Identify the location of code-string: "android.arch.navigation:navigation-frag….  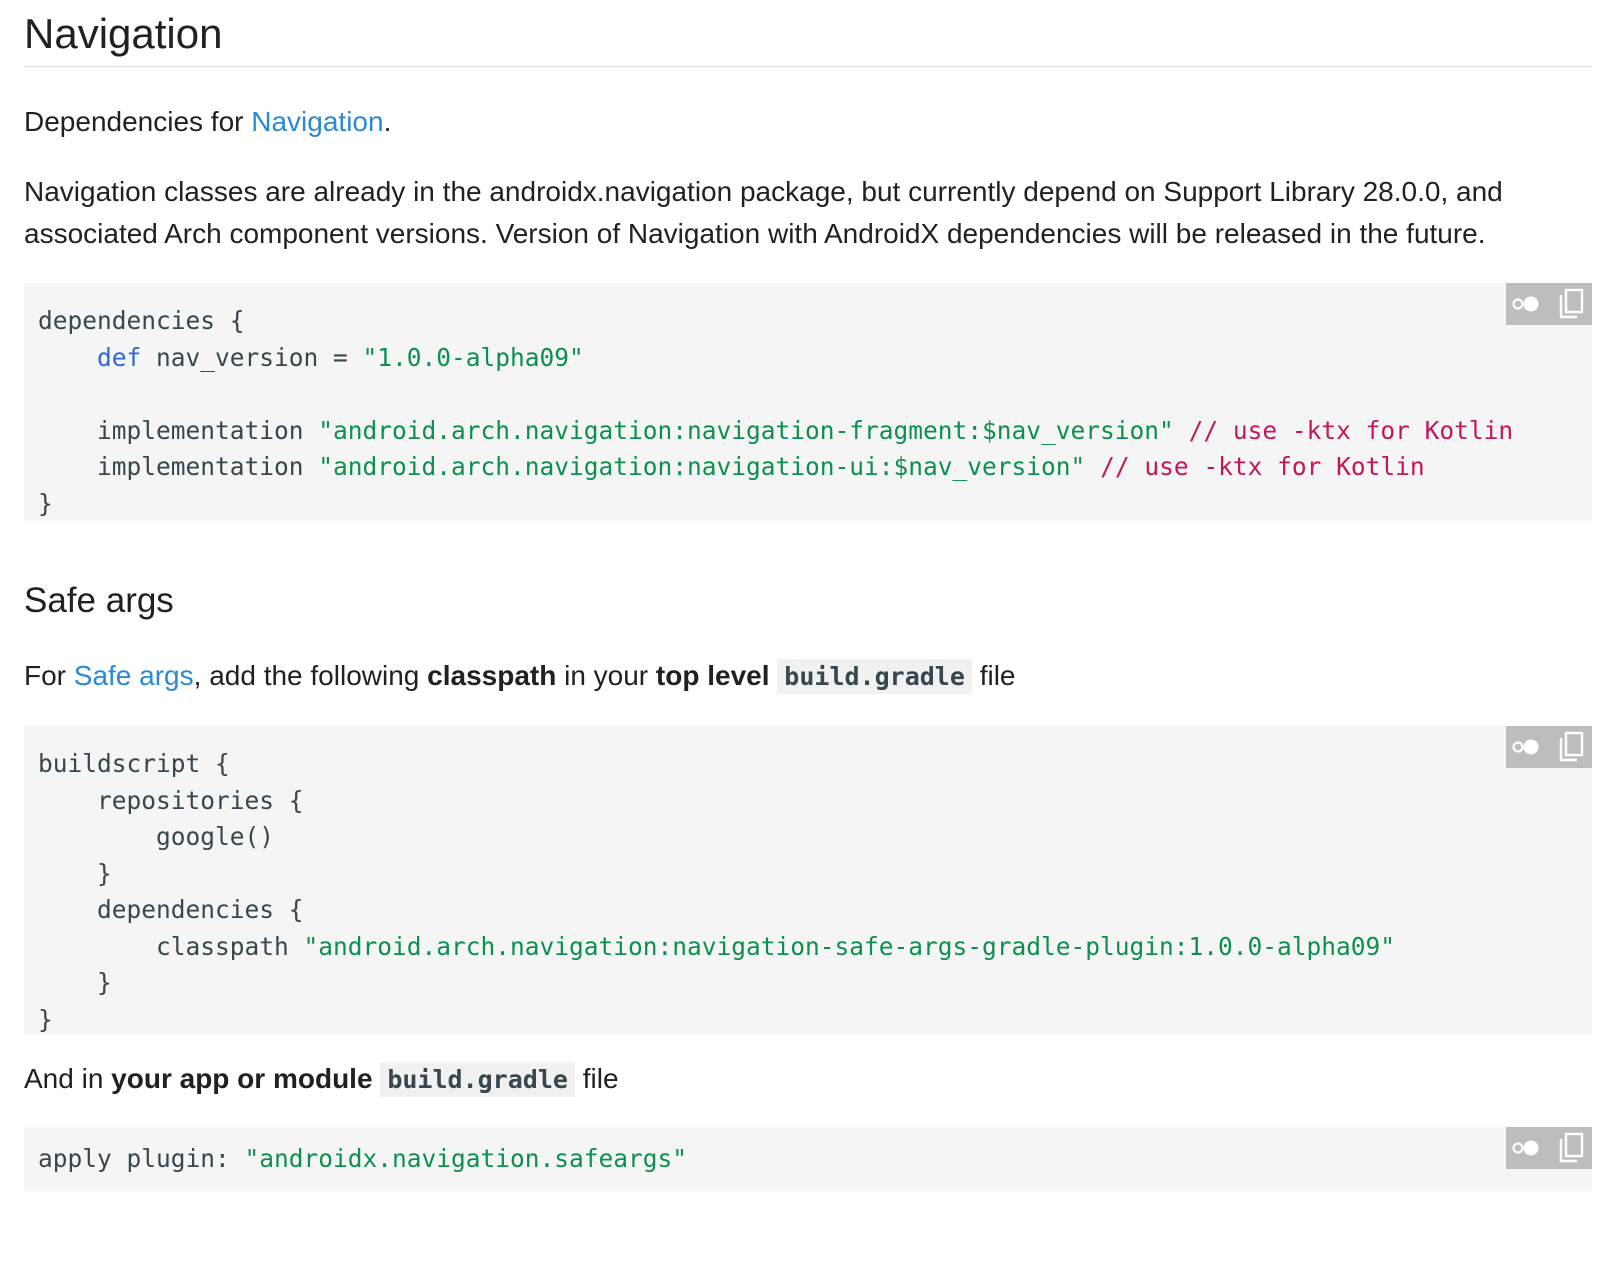
(746, 430).